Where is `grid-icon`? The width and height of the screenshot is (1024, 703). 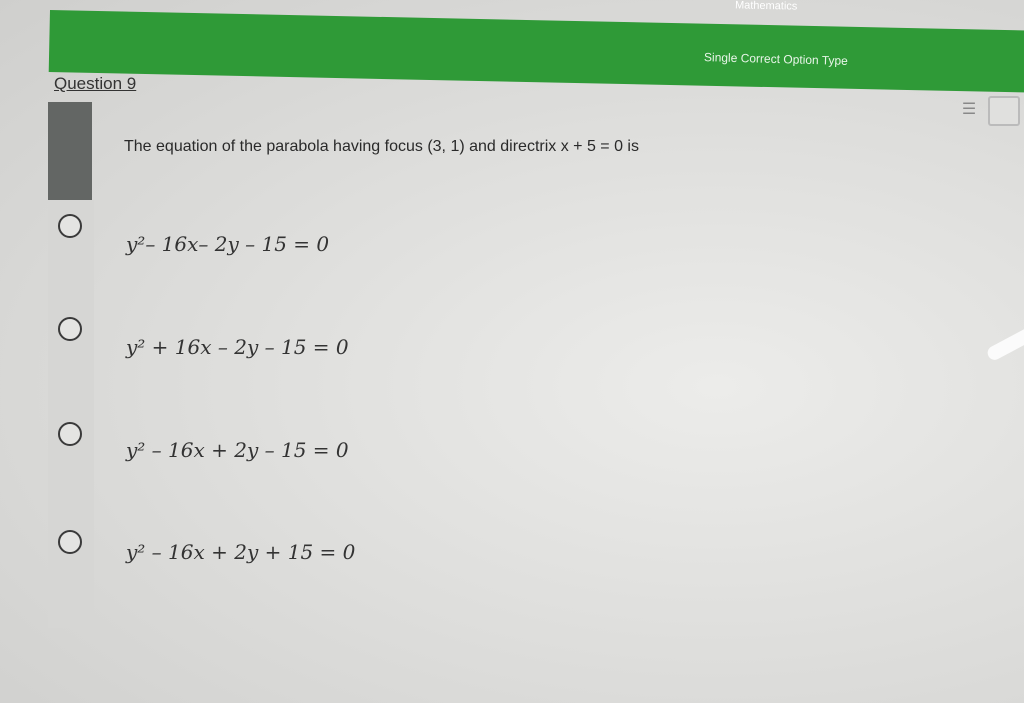 grid-icon is located at coordinates (1004, 111).